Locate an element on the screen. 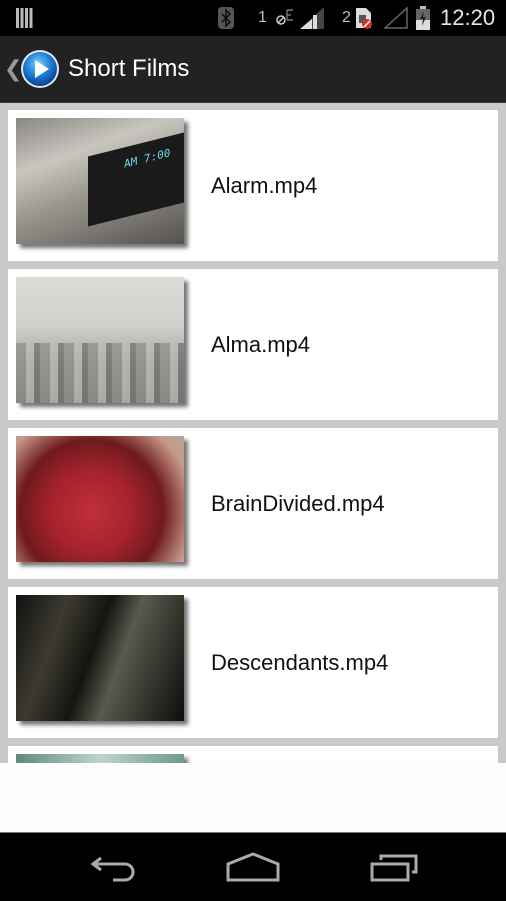 The height and width of the screenshot is (901, 506). video-name: Alarm.mp4 is located at coordinates (264, 185).